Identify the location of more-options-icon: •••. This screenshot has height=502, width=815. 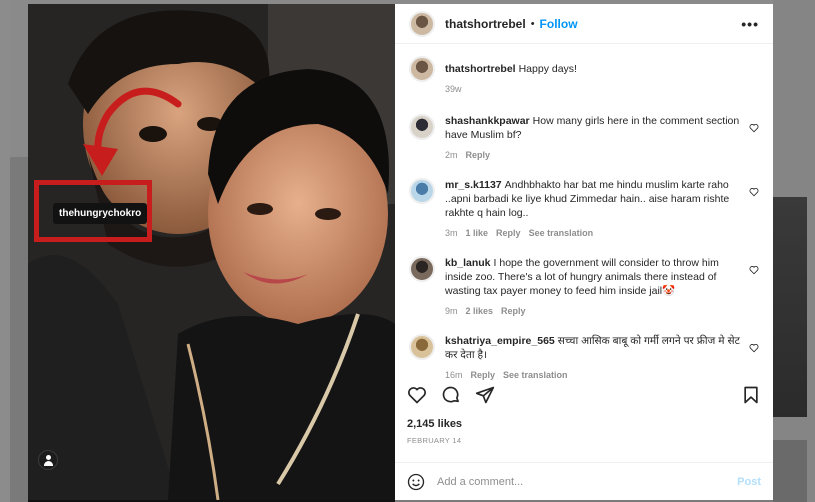
(750, 24).